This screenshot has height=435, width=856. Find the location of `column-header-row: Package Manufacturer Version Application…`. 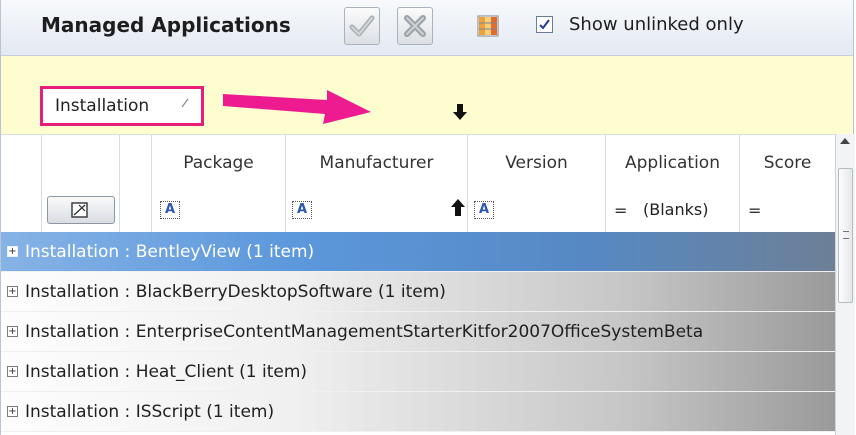

column-header-row: Package Manufacturer Version Application… is located at coordinates (418, 163).